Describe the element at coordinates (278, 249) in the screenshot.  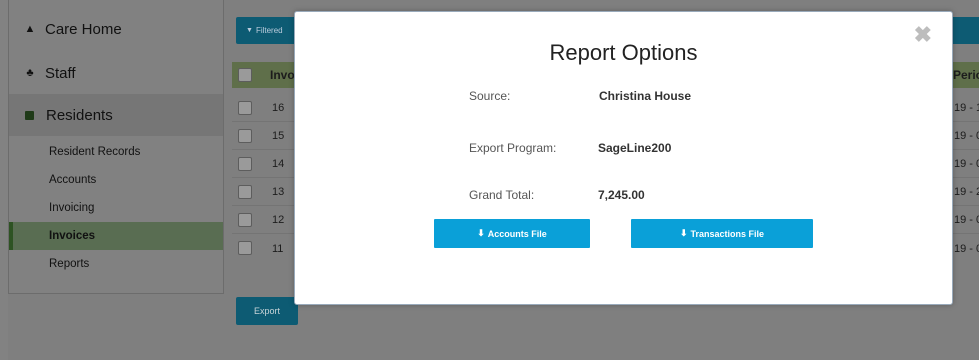
I see `table-row-number: 11` at that location.